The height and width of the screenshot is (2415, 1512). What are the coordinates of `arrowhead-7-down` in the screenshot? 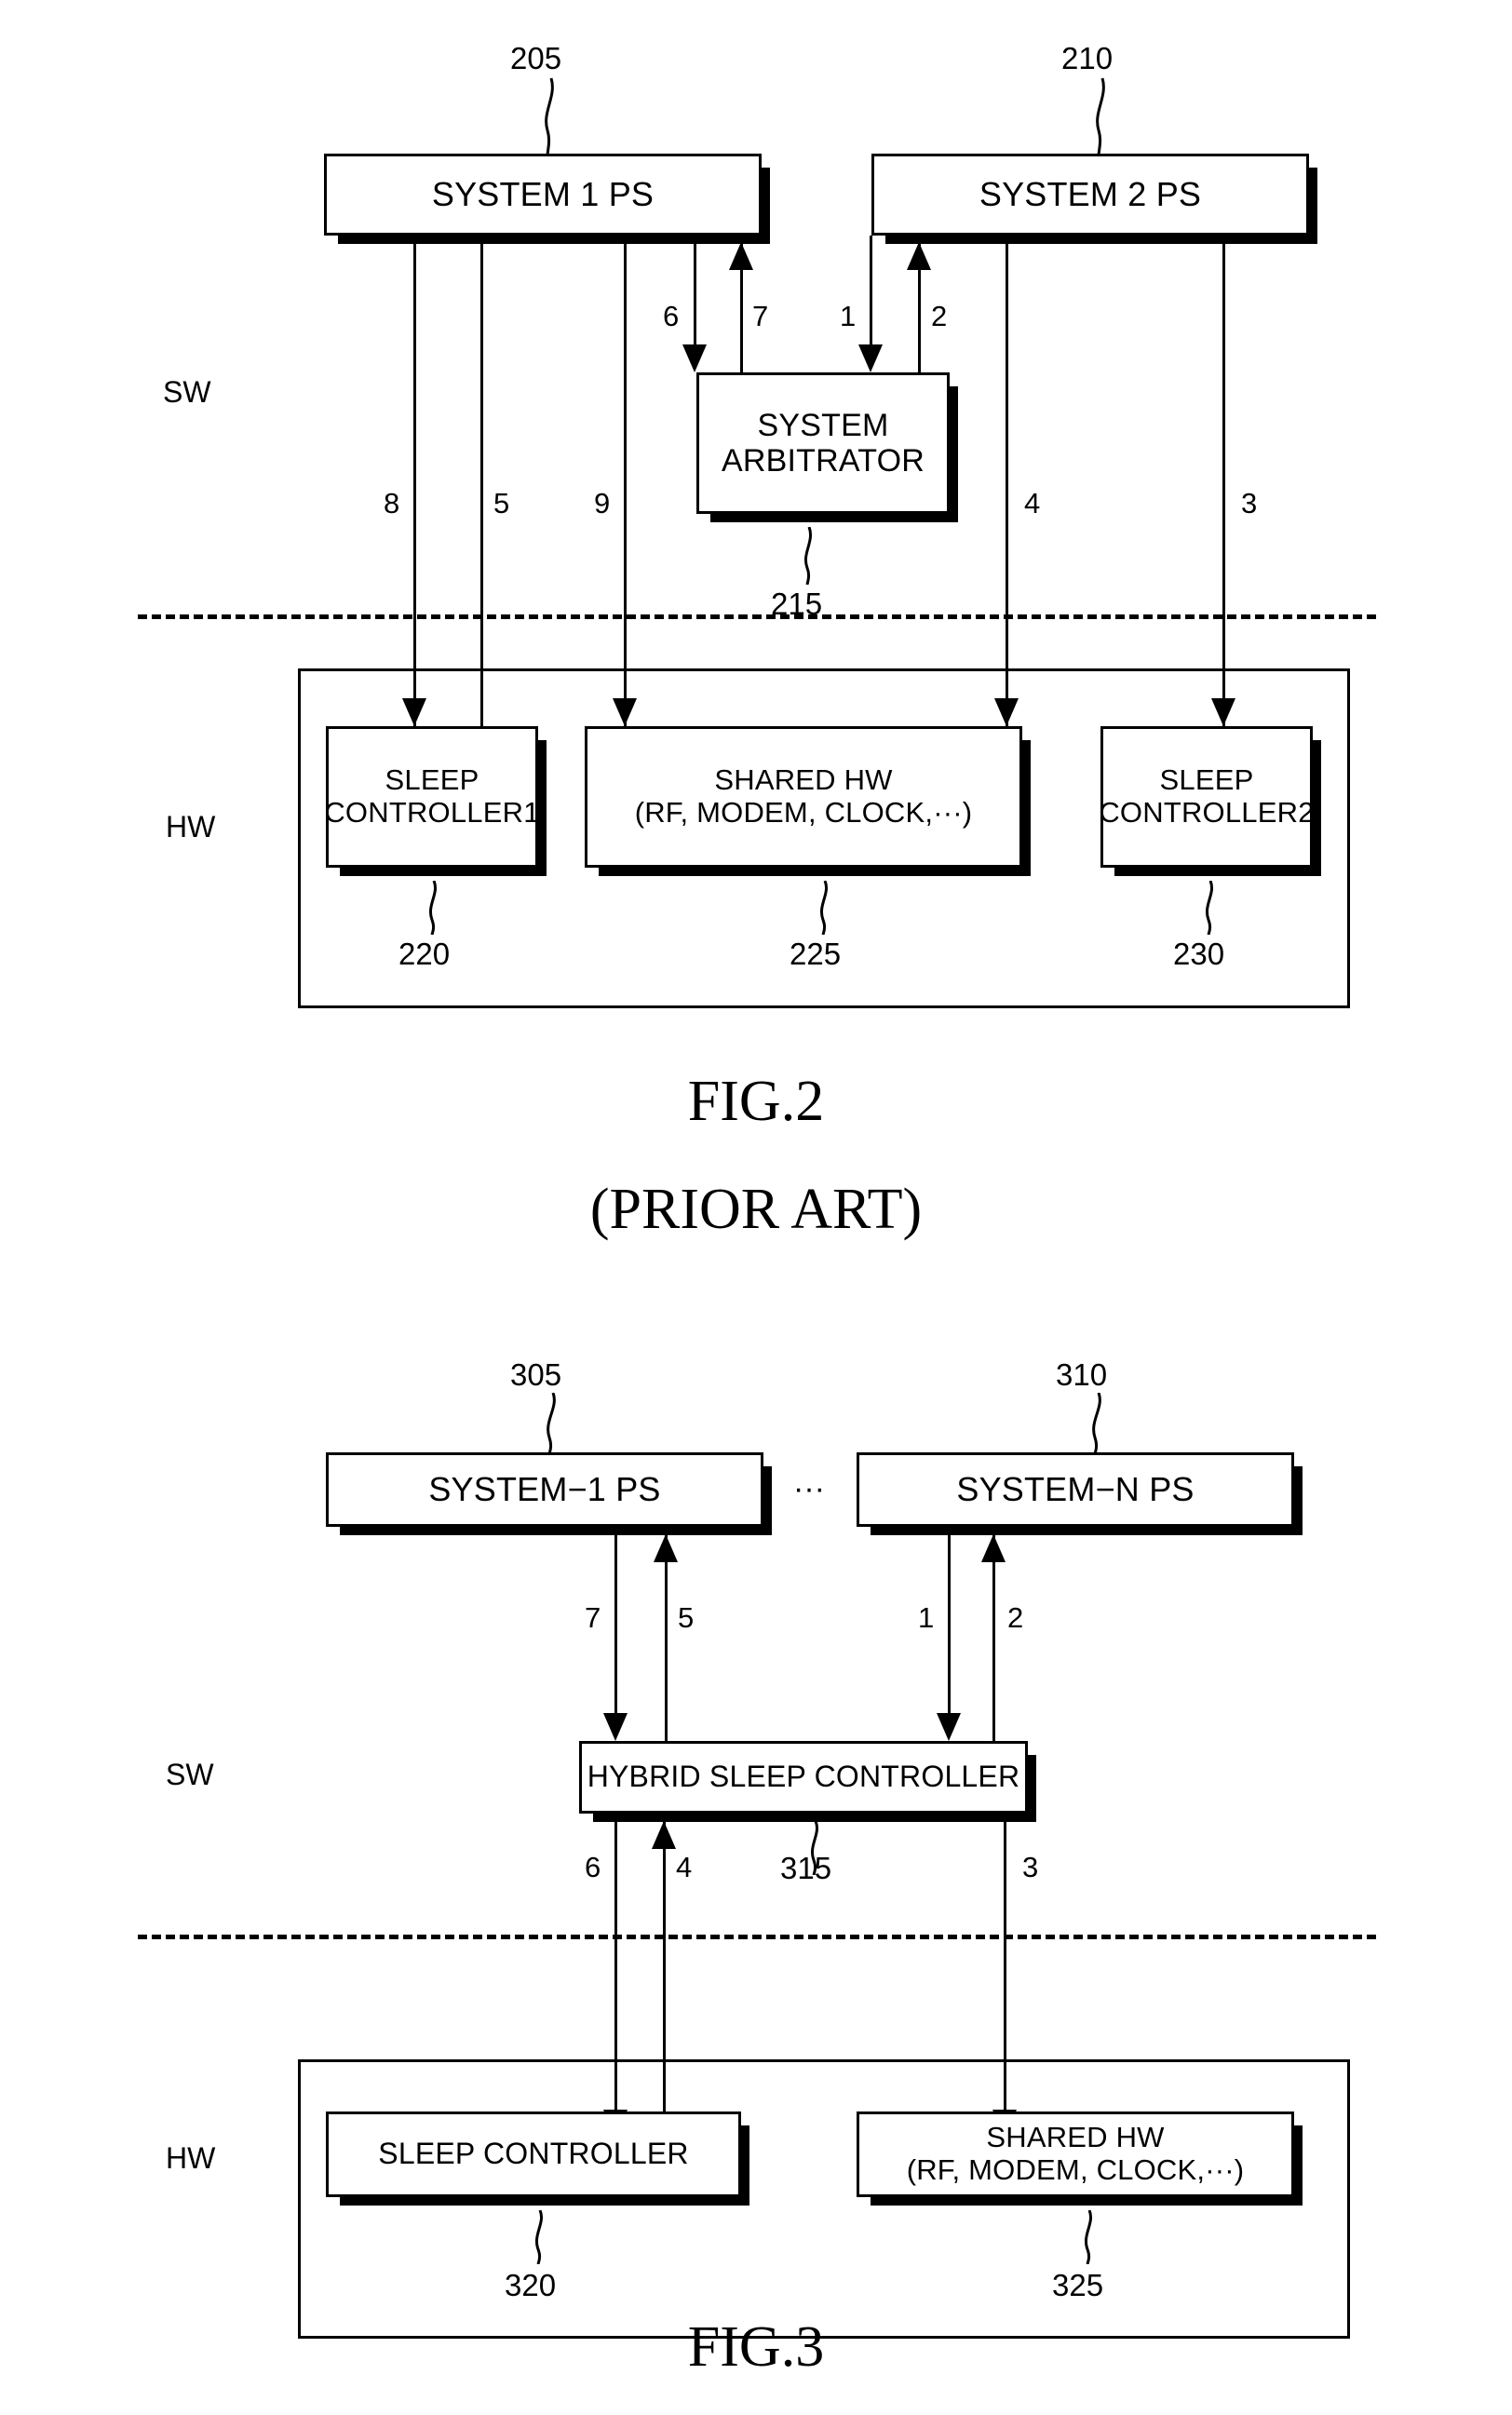 It's located at (615, 1727).